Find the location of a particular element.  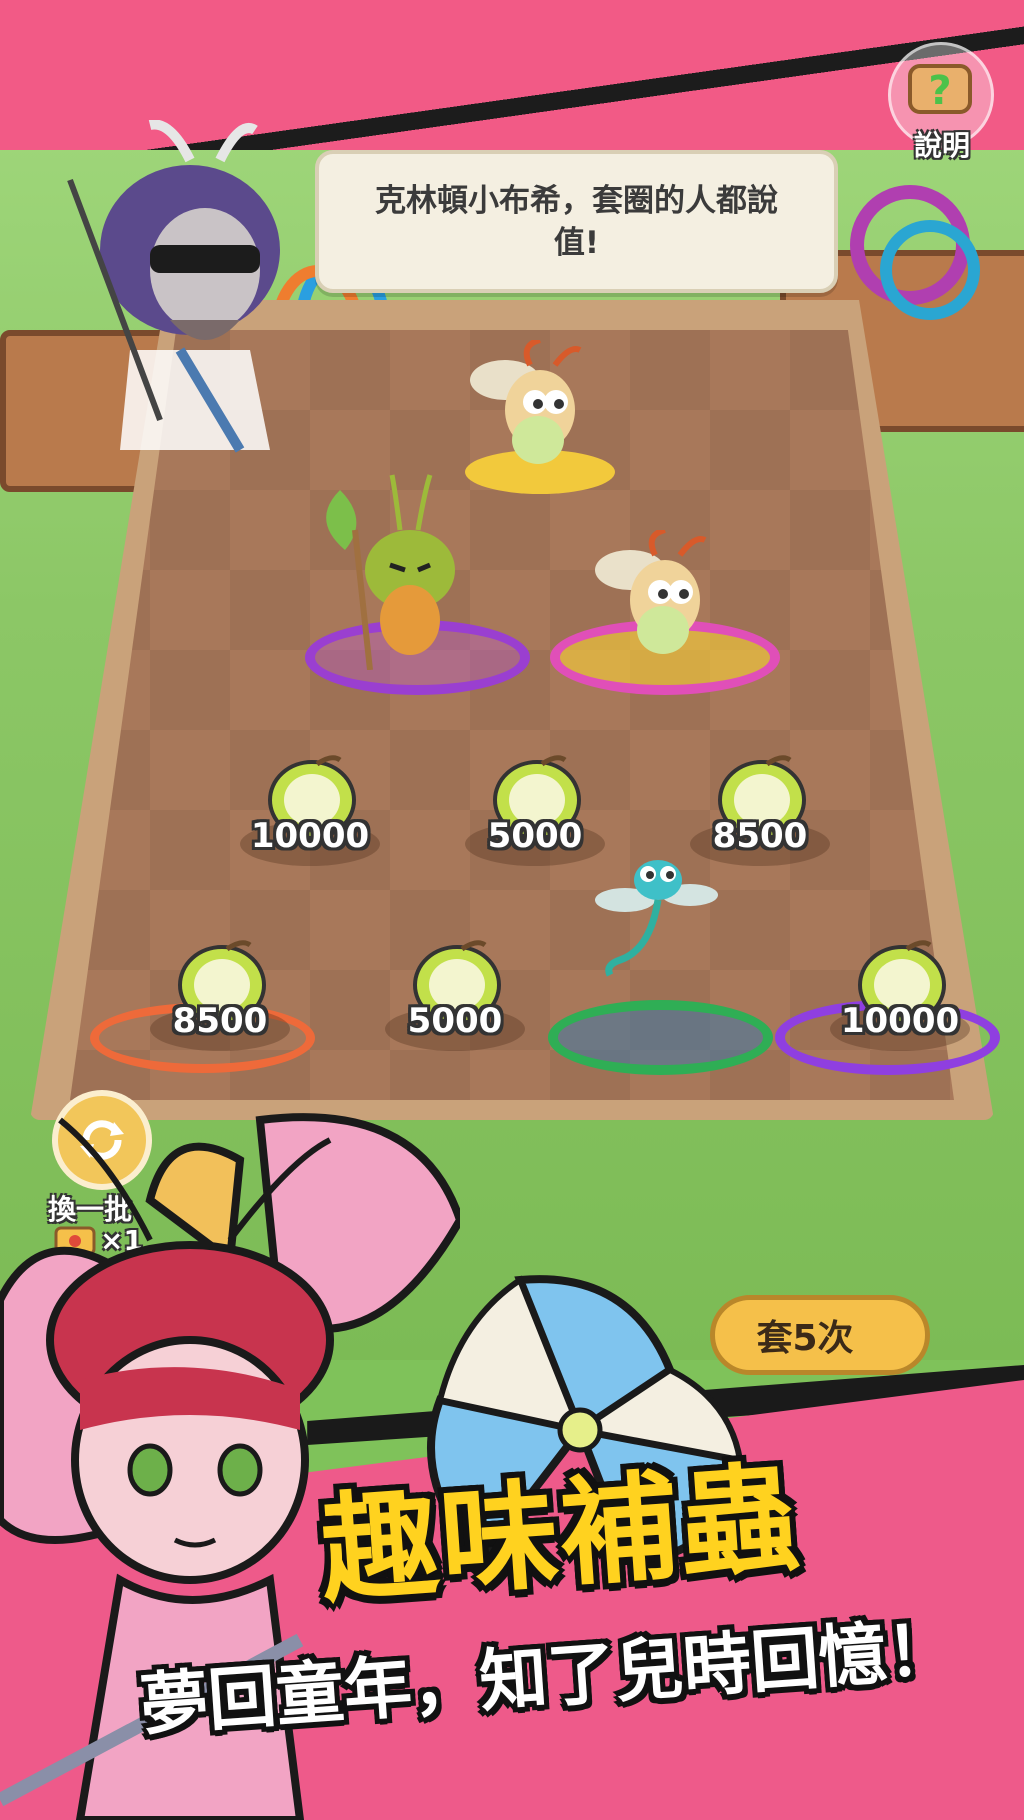

cicada-bug-top is located at coordinates (535, 410).